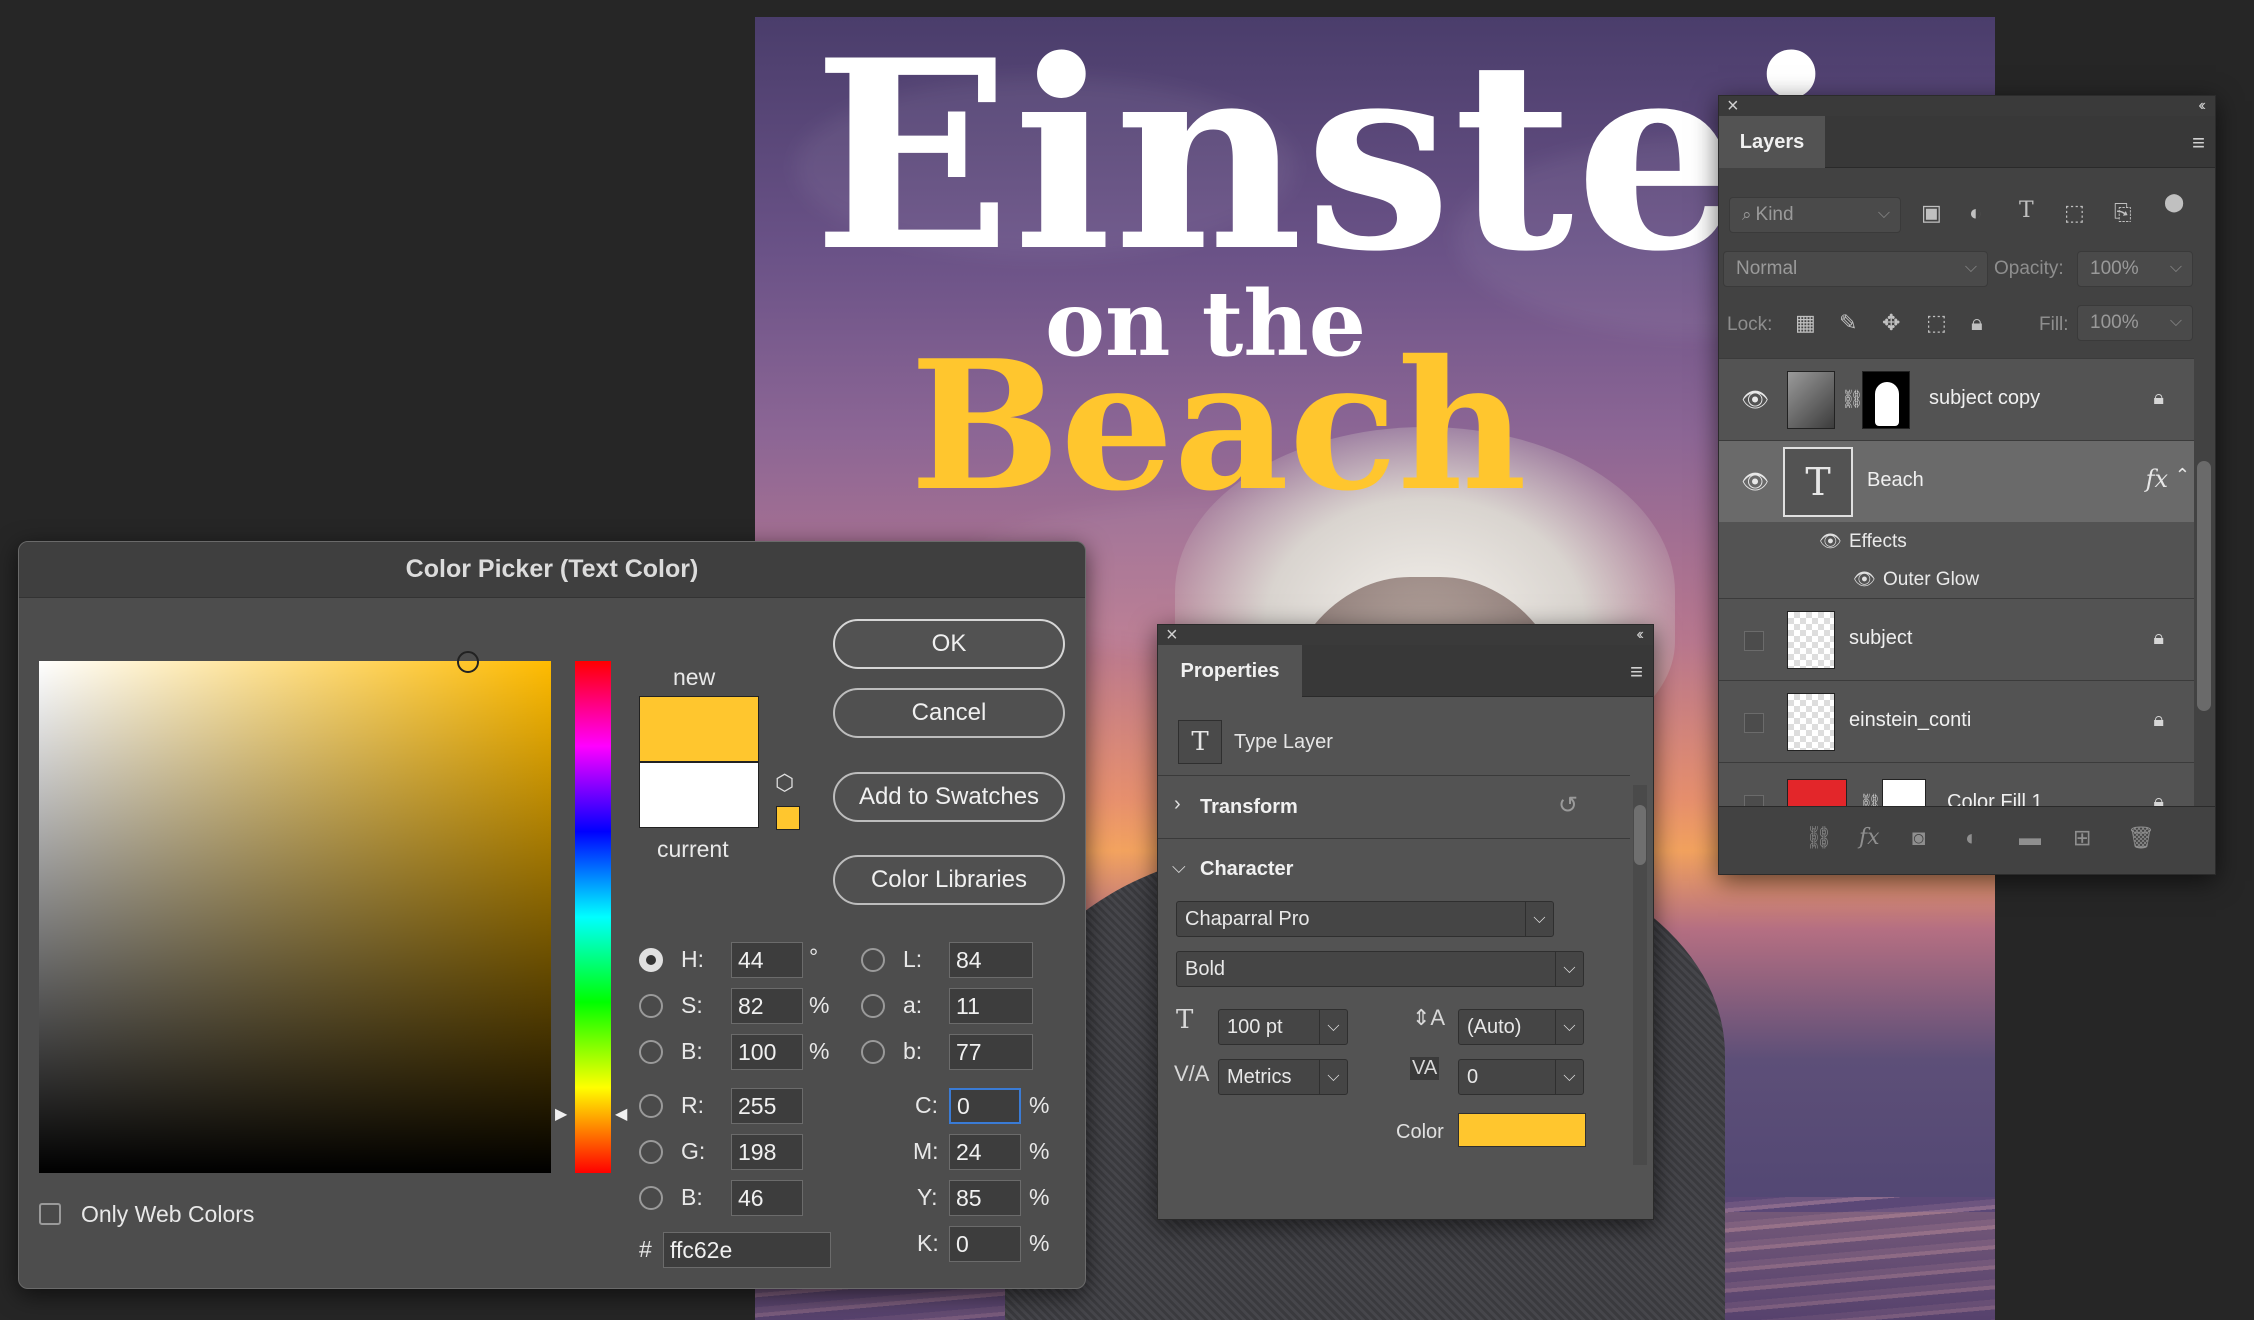 The width and height of the screenshot is (2254, 1320). What do you see at coordinates (1246, 869) in the screenshot?
I see `section-character: Character` at bounding box center [1246, 869].